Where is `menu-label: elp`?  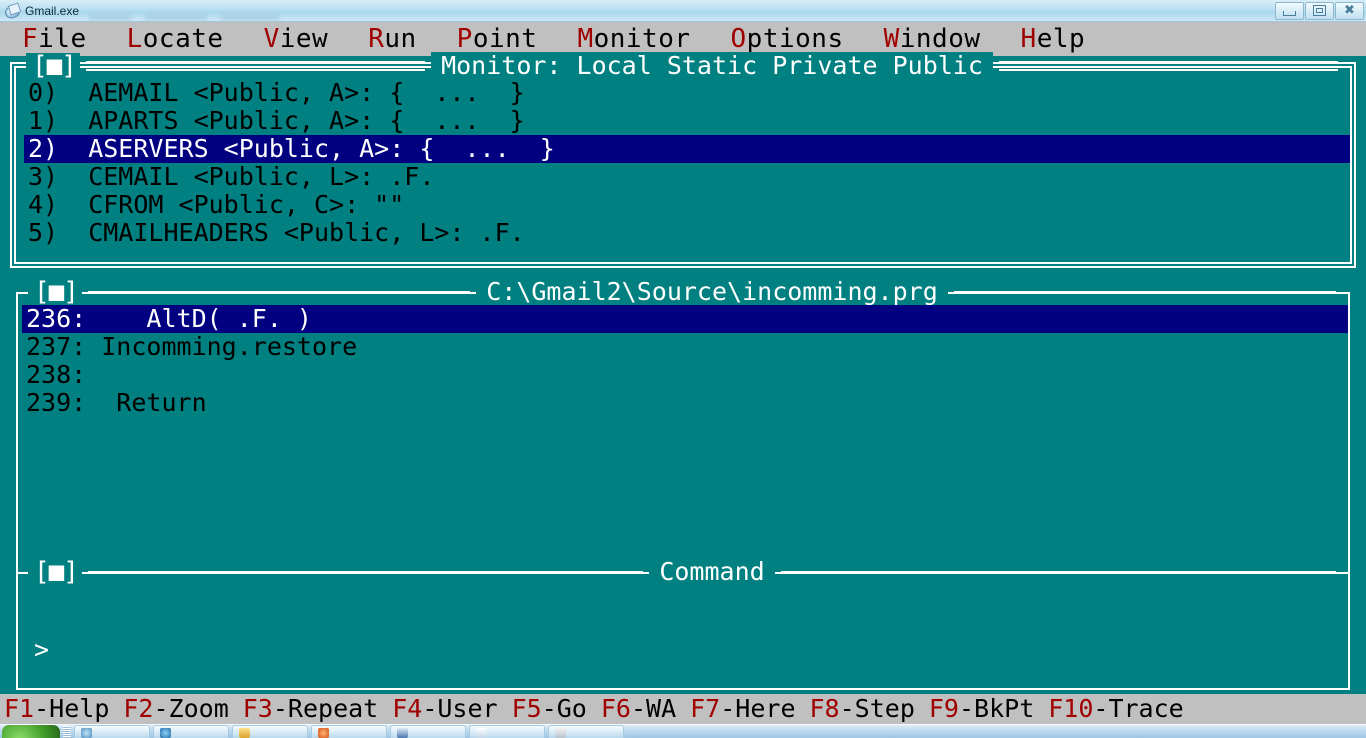 menu-label: elp is located at coordinates (1061, 39).